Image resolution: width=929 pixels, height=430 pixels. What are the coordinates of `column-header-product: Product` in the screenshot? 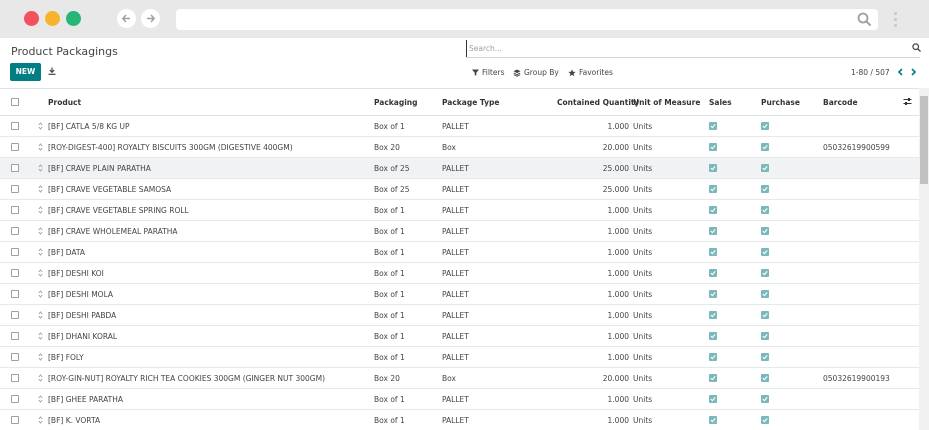 It's located at (64, 102).